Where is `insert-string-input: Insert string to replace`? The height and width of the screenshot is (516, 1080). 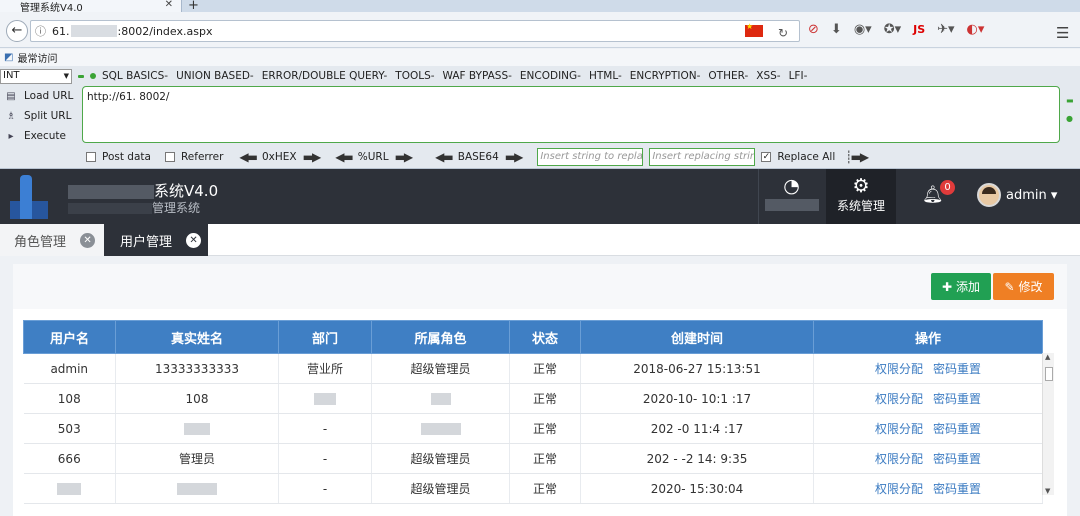
insert-string-input: Insert string to replace is located at coordinates (590, 157).